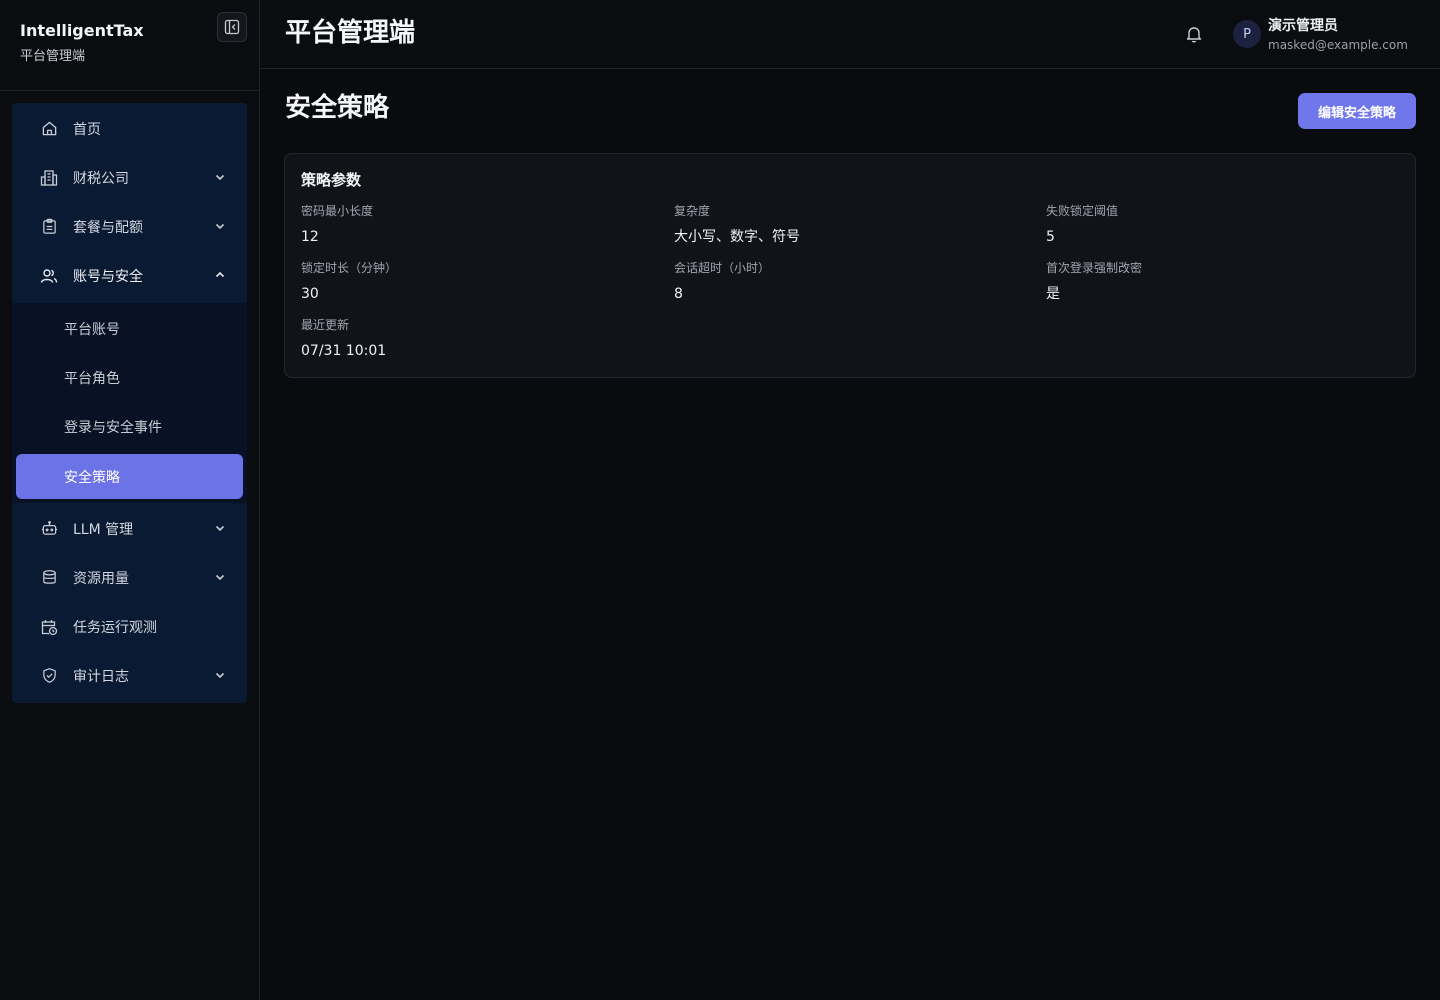 The height and width of the screenshot is (1000, 1440). What do you see at coordinates (53, 56) in the screenshot?
I see `app-subtitle: 平台管理端` at bounding box center [53, 56].